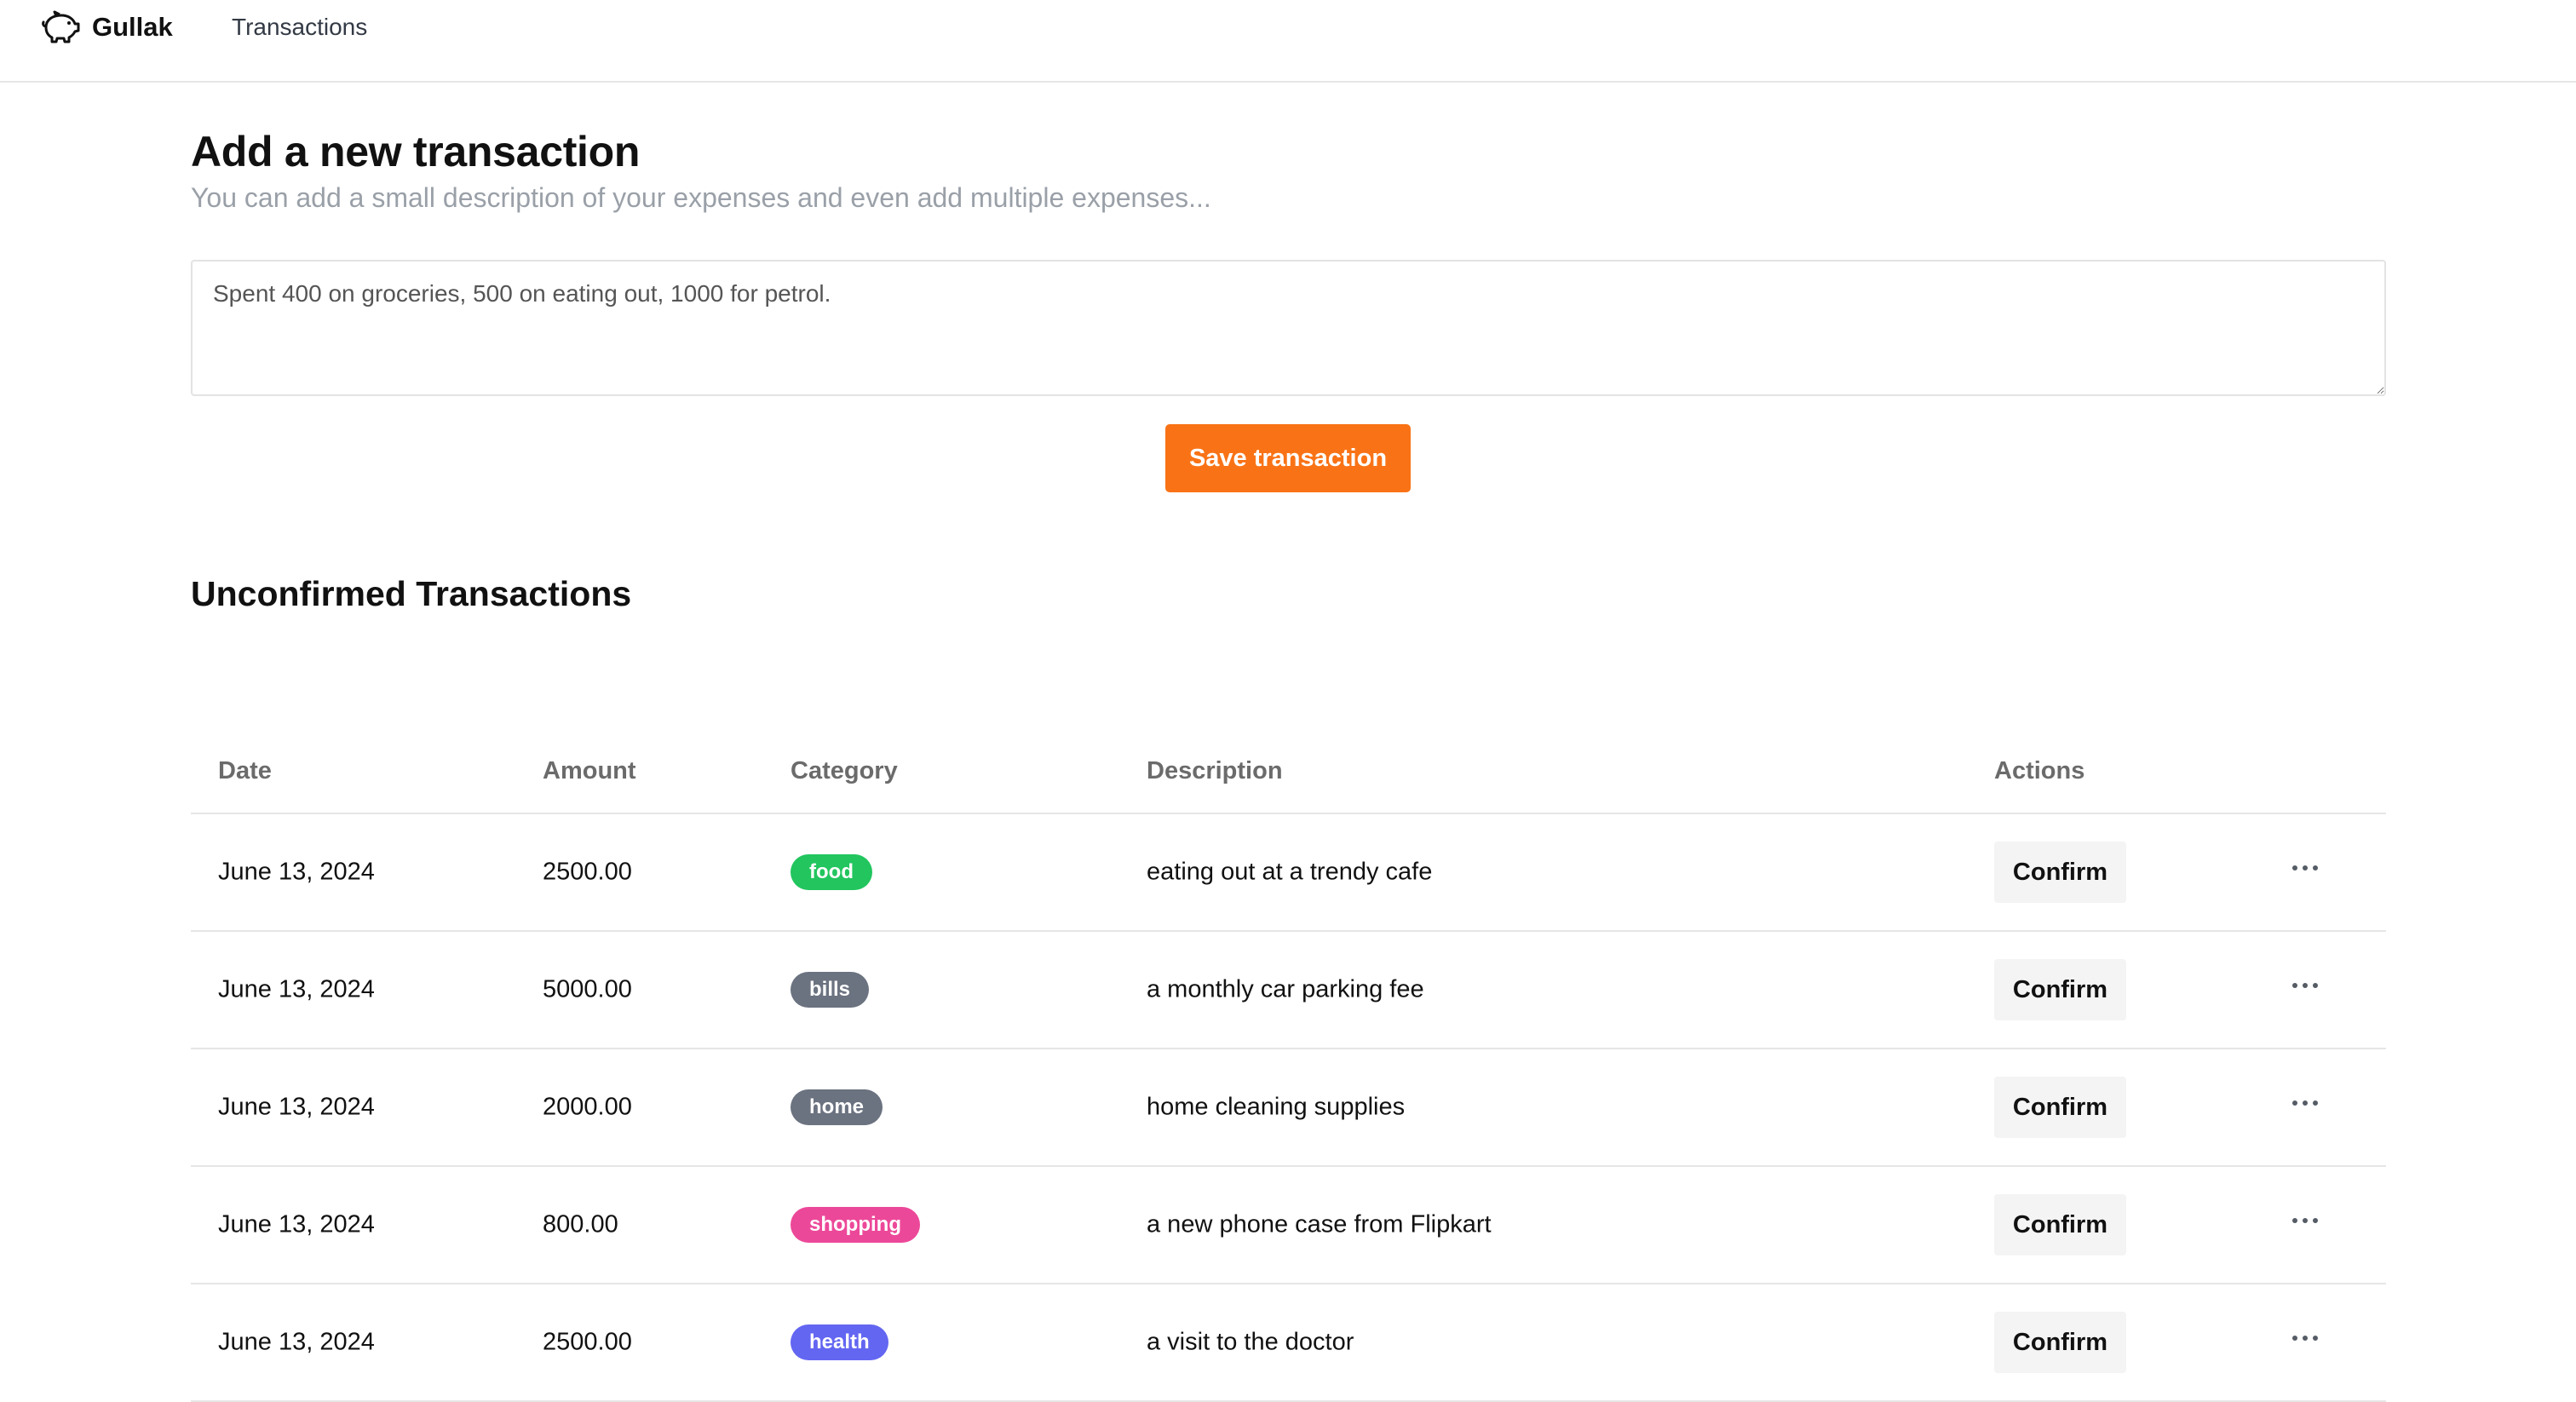 The image size is (2576, 1402). I want to click on unconfirmed-transactions-title: Unconfirmed Transactions, so click(411, 593).